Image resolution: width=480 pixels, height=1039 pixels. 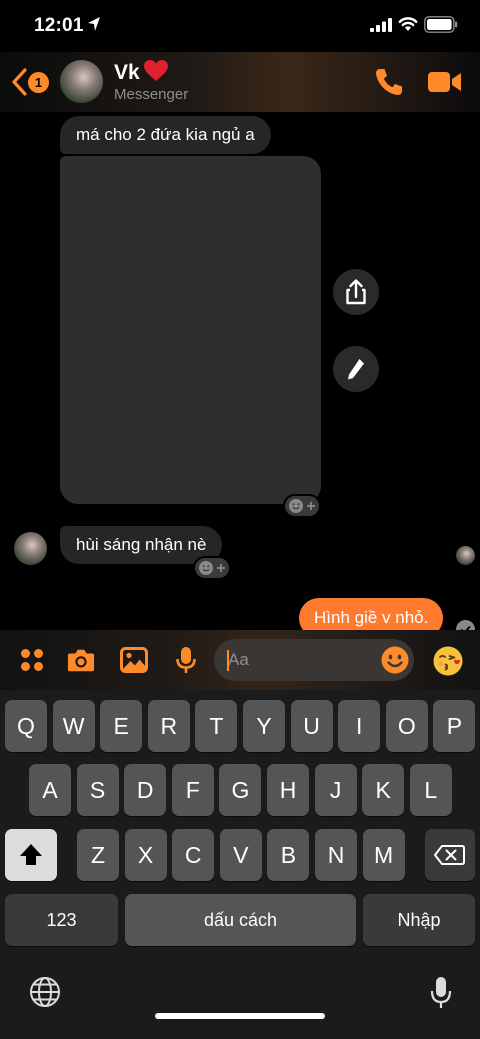 What do you see at coordinates (389, 82) in the screenshot?
I see `phone-call-icon` at bounding box center [389, 82].